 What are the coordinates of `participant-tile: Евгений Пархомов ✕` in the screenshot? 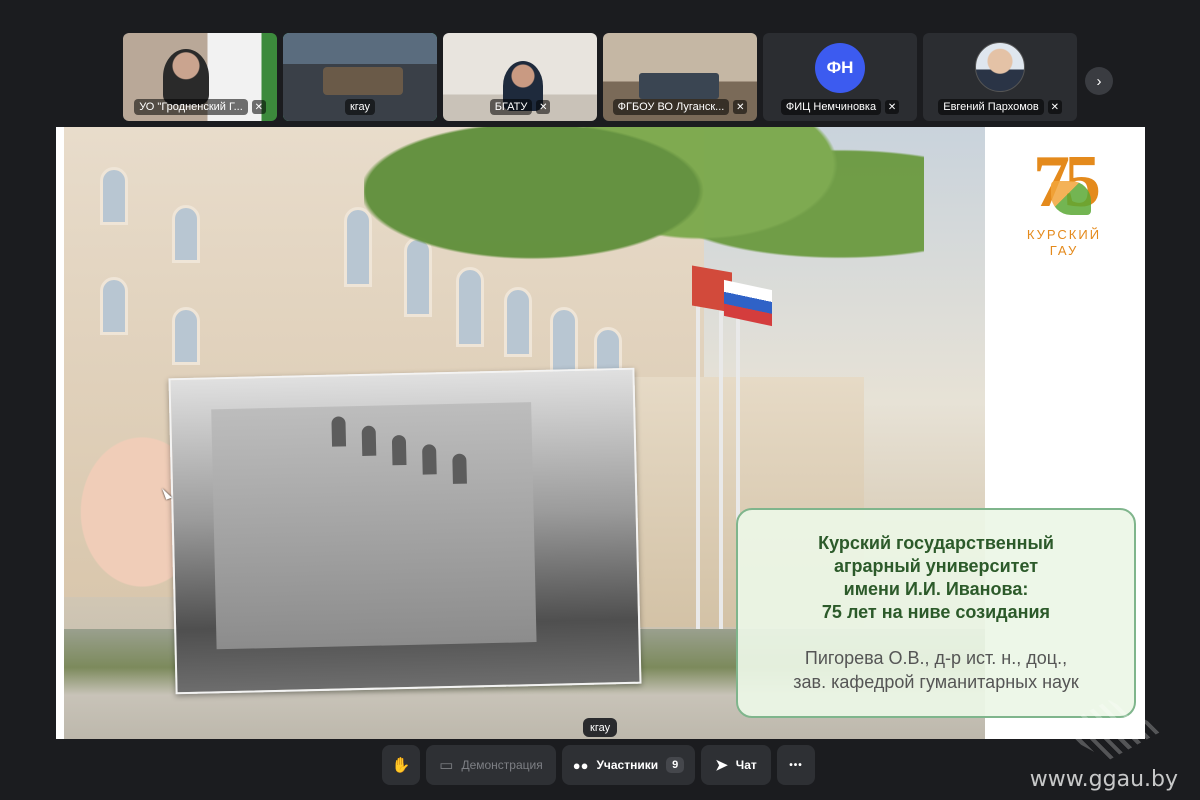 It's located at (1000, 77).